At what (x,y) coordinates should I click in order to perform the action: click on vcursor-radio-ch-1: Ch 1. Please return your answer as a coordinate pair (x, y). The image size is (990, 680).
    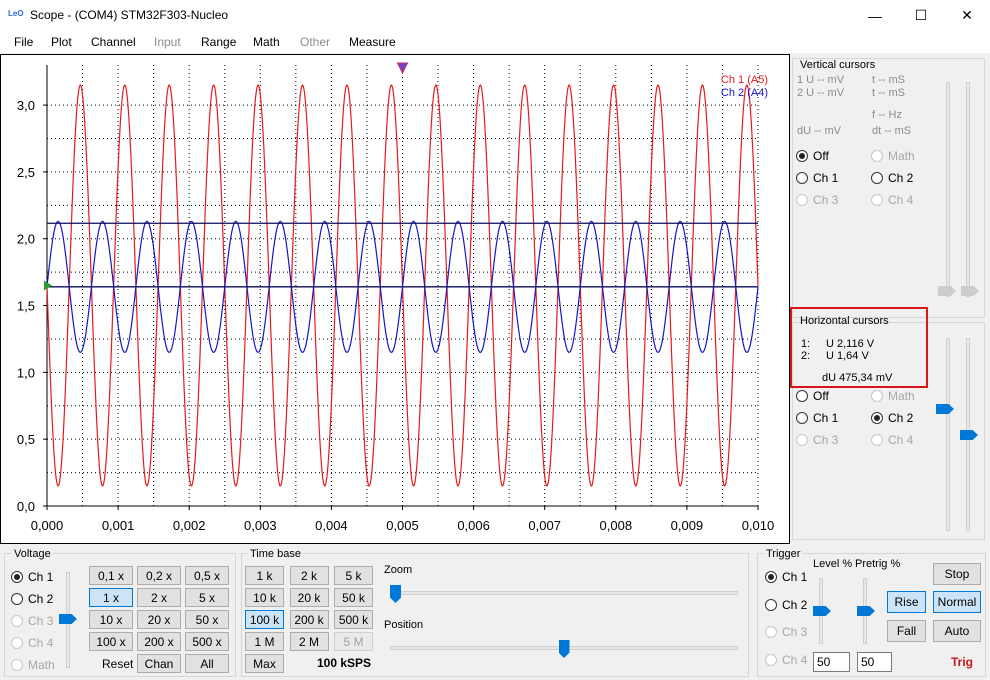
    Looking at the image, I should click on (817, 178).